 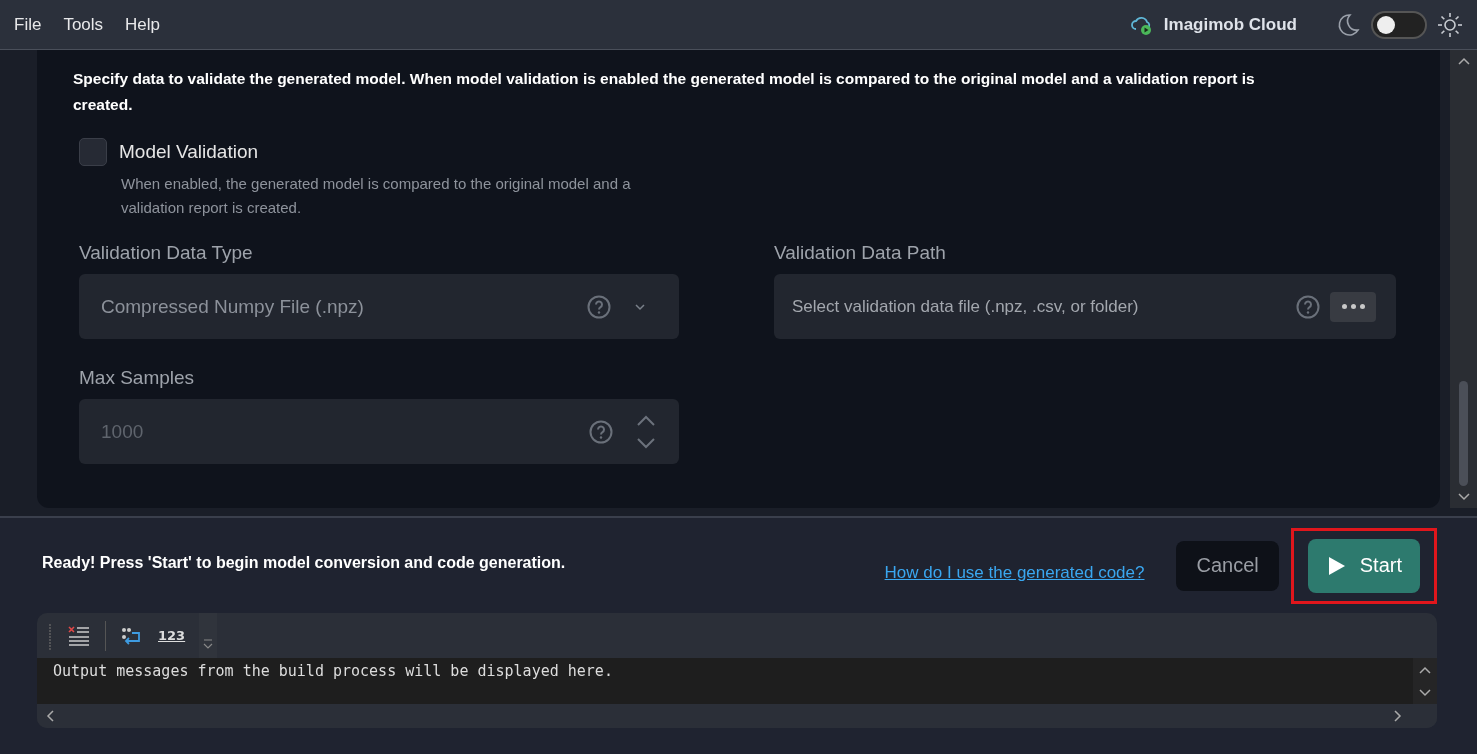 What do you see at coordinates (147, 24) in the screenshot?
I see `menu-item: Help` at bounding box center [147, 24].